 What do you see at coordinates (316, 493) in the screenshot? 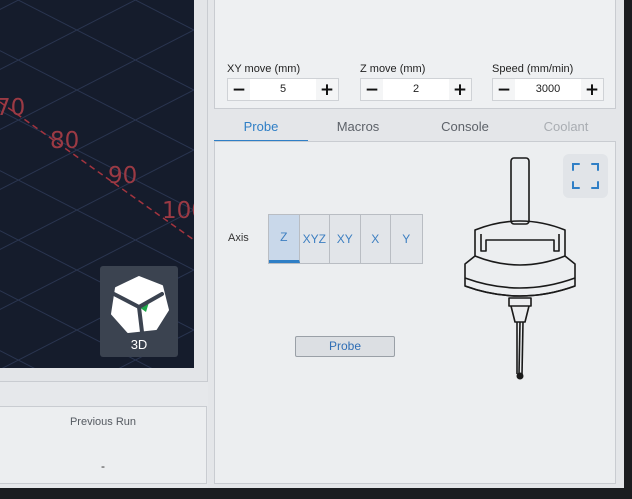
I see `window-edge-bottom` at bounding box center [316, 493].